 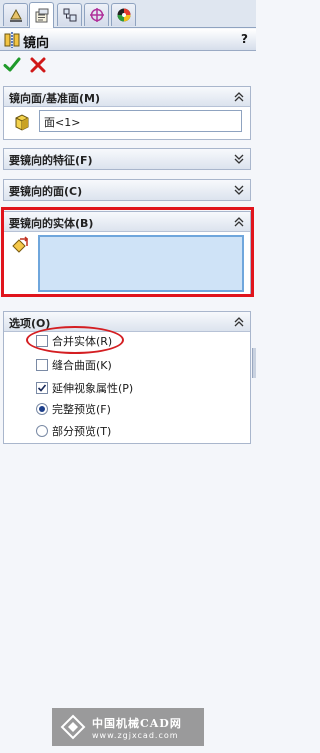 I want to click on partial-preview-label: 部分预览(T), so click(x=82, y=431).